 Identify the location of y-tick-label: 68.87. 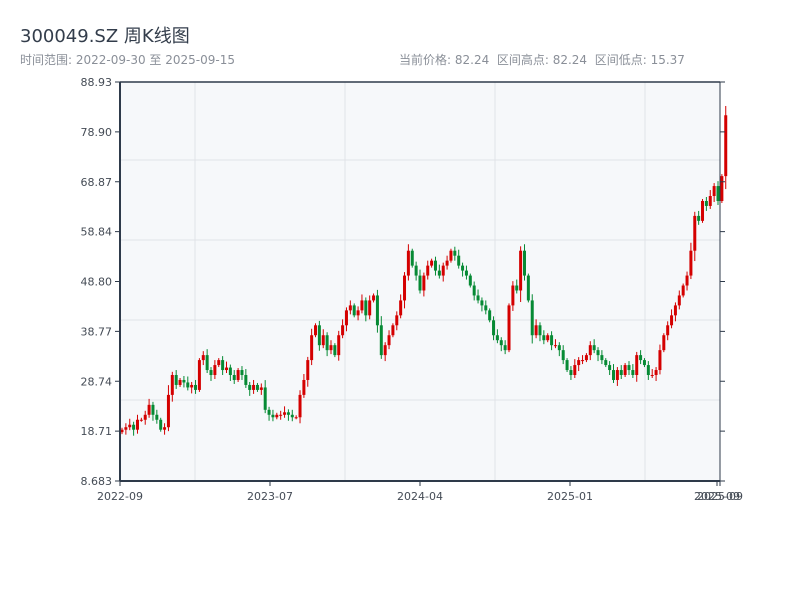
(97, 182).